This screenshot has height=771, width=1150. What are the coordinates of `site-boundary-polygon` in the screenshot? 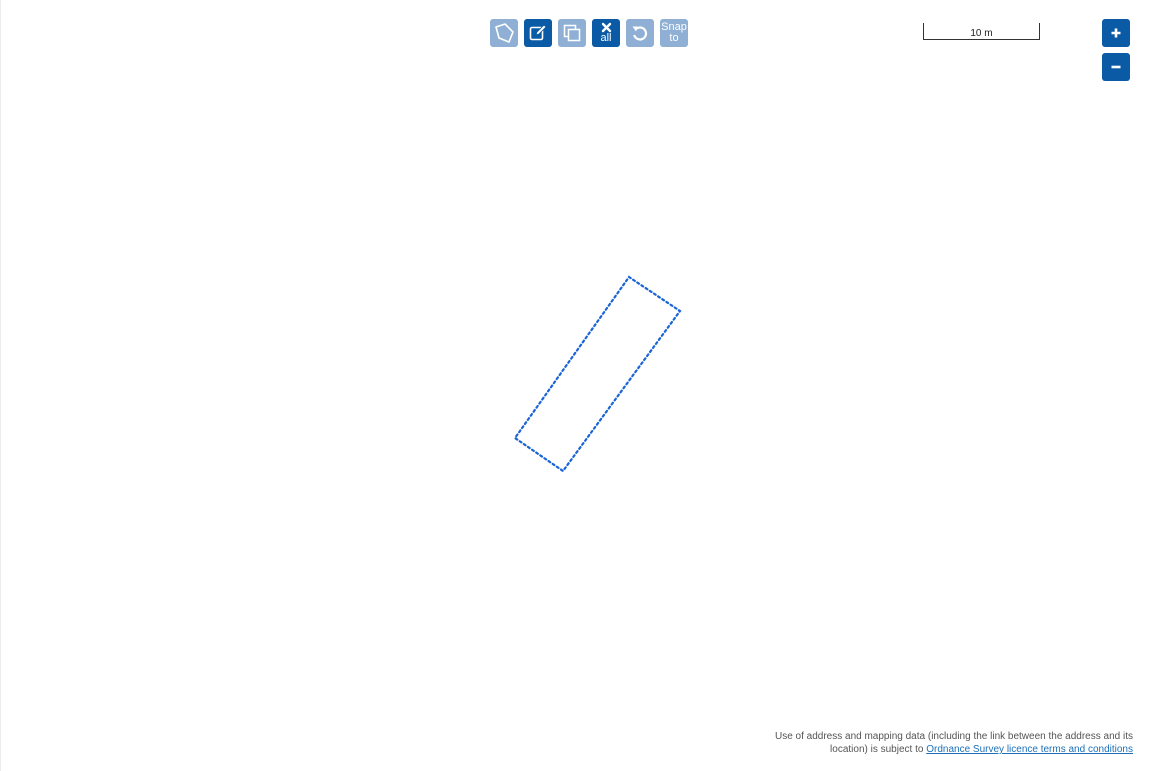 It's located at (597, 374).